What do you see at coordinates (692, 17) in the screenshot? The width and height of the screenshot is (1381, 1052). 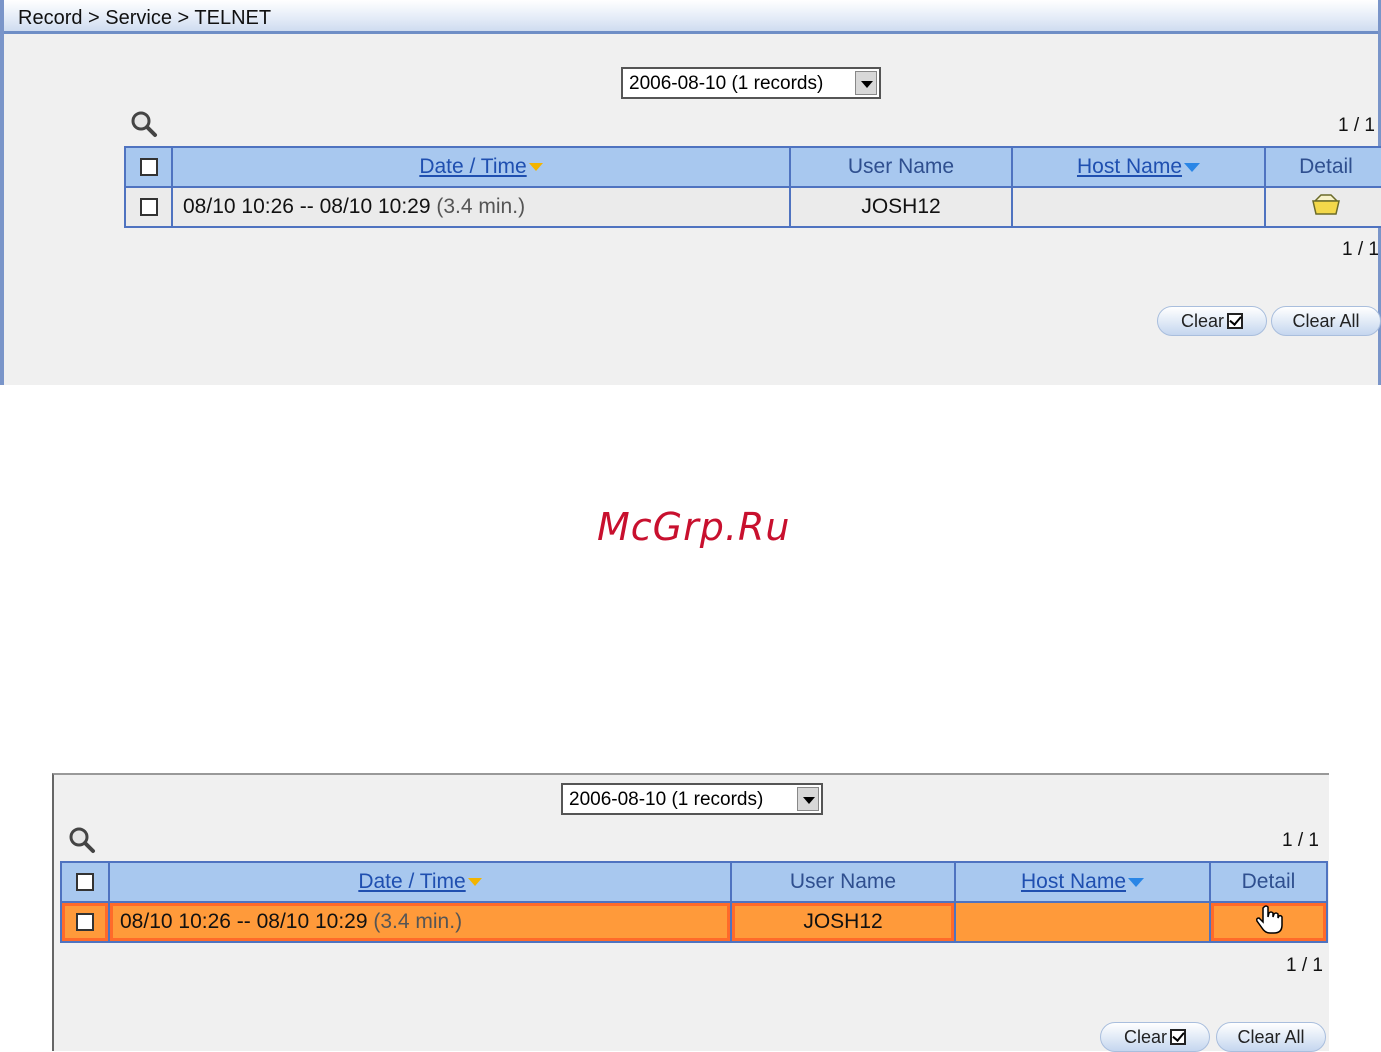 I see `title-bar: Record > Service > TELNET` at bounding box center [692, 17].